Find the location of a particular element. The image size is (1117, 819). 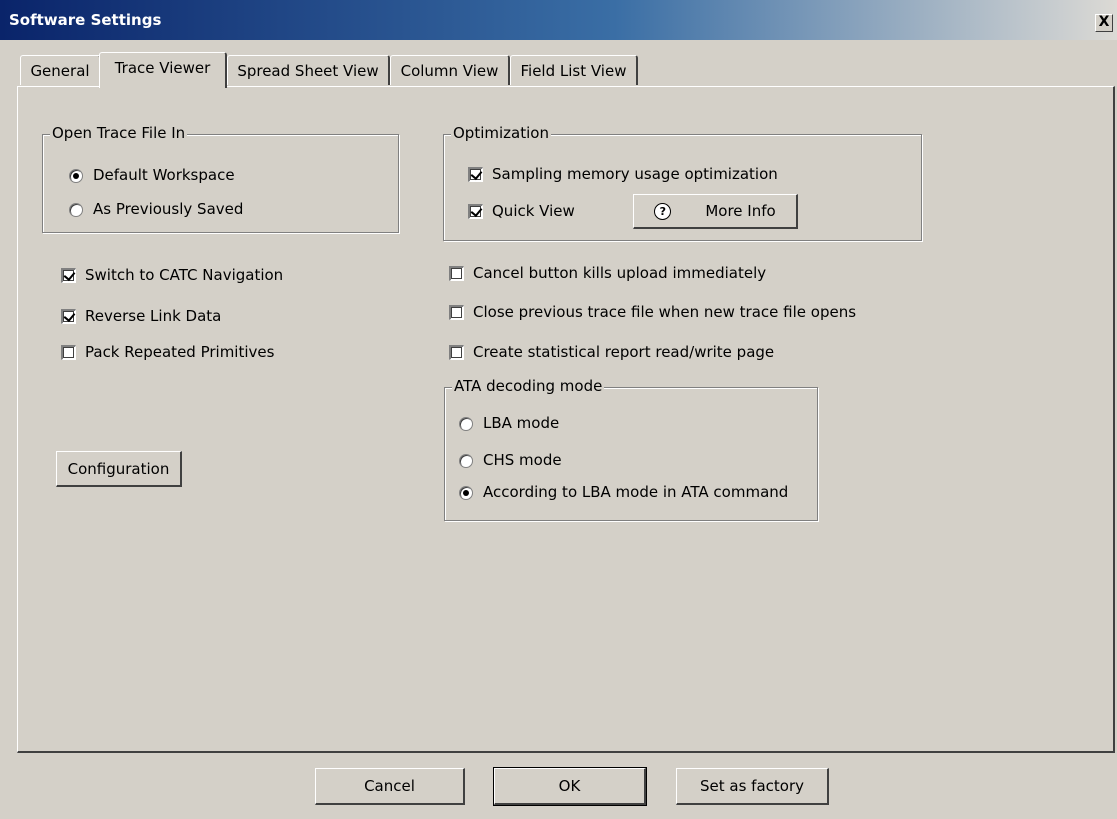

tab-trace-viewer: Trace Viewer is located at coordinates (163, 70).